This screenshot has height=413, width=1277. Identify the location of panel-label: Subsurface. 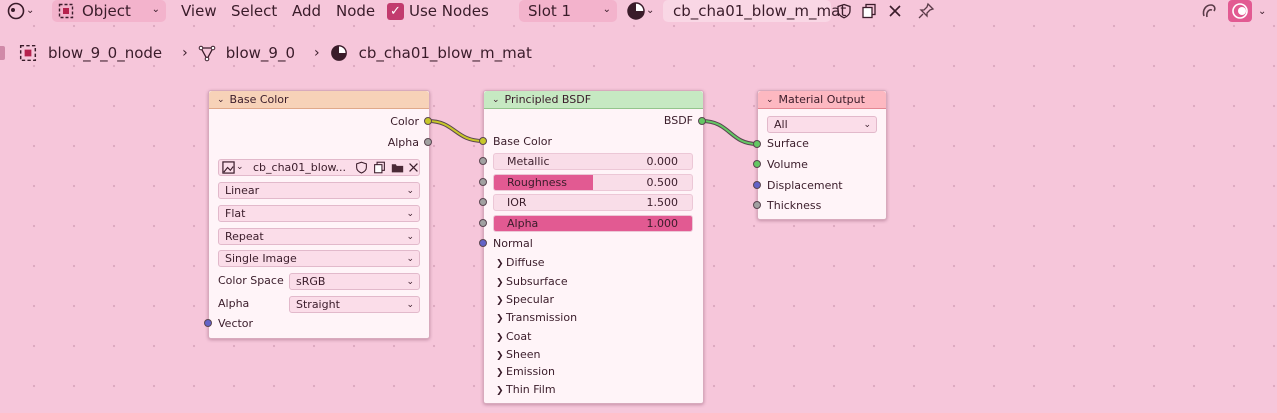
(537, 281).